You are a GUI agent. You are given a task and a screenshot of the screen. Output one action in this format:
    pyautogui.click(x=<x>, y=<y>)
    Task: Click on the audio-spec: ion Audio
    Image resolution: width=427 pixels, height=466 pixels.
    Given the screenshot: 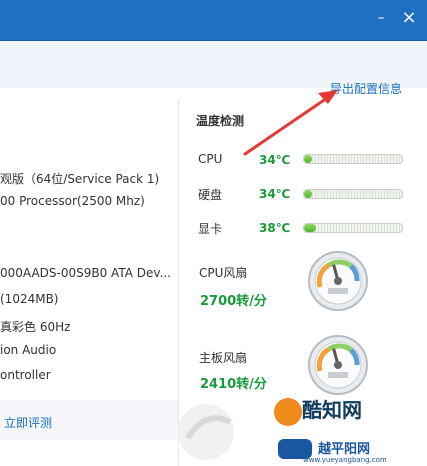 What is the action you would take?
    pyautogui.click(x=28, y=350)
    